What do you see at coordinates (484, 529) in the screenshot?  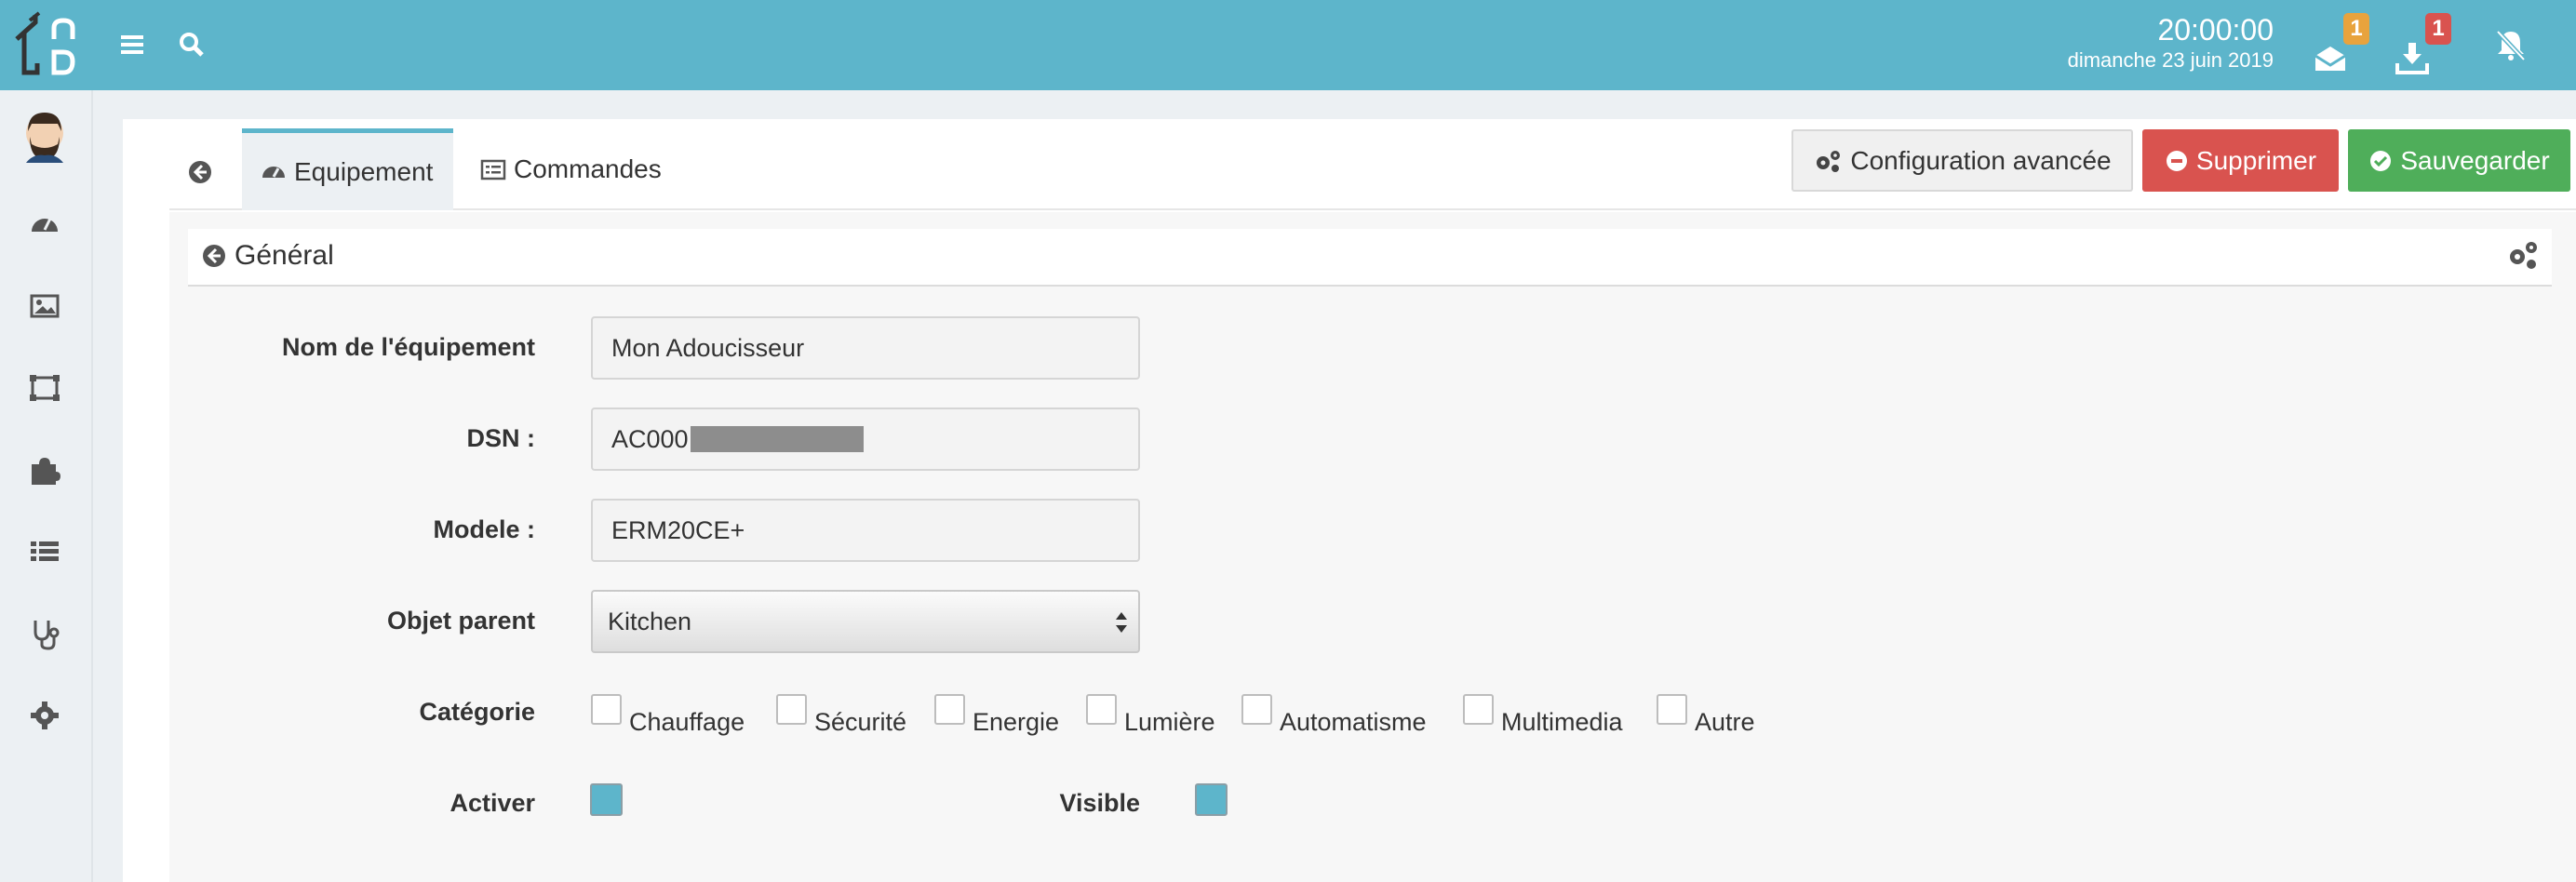 I see `model-label: Modele :` at bounding box center [484, 529].